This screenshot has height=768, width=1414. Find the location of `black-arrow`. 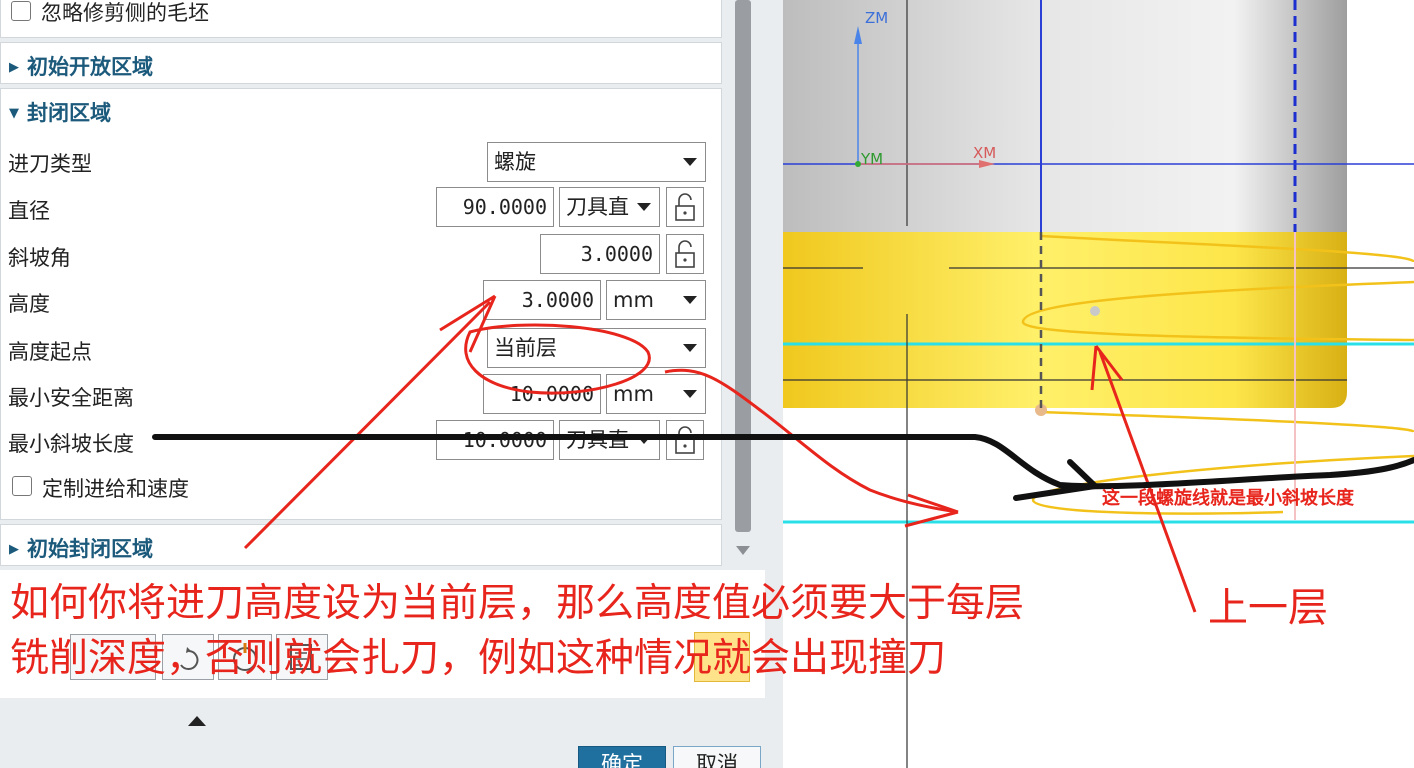

black-arrow is located at coordinates (783, 462).